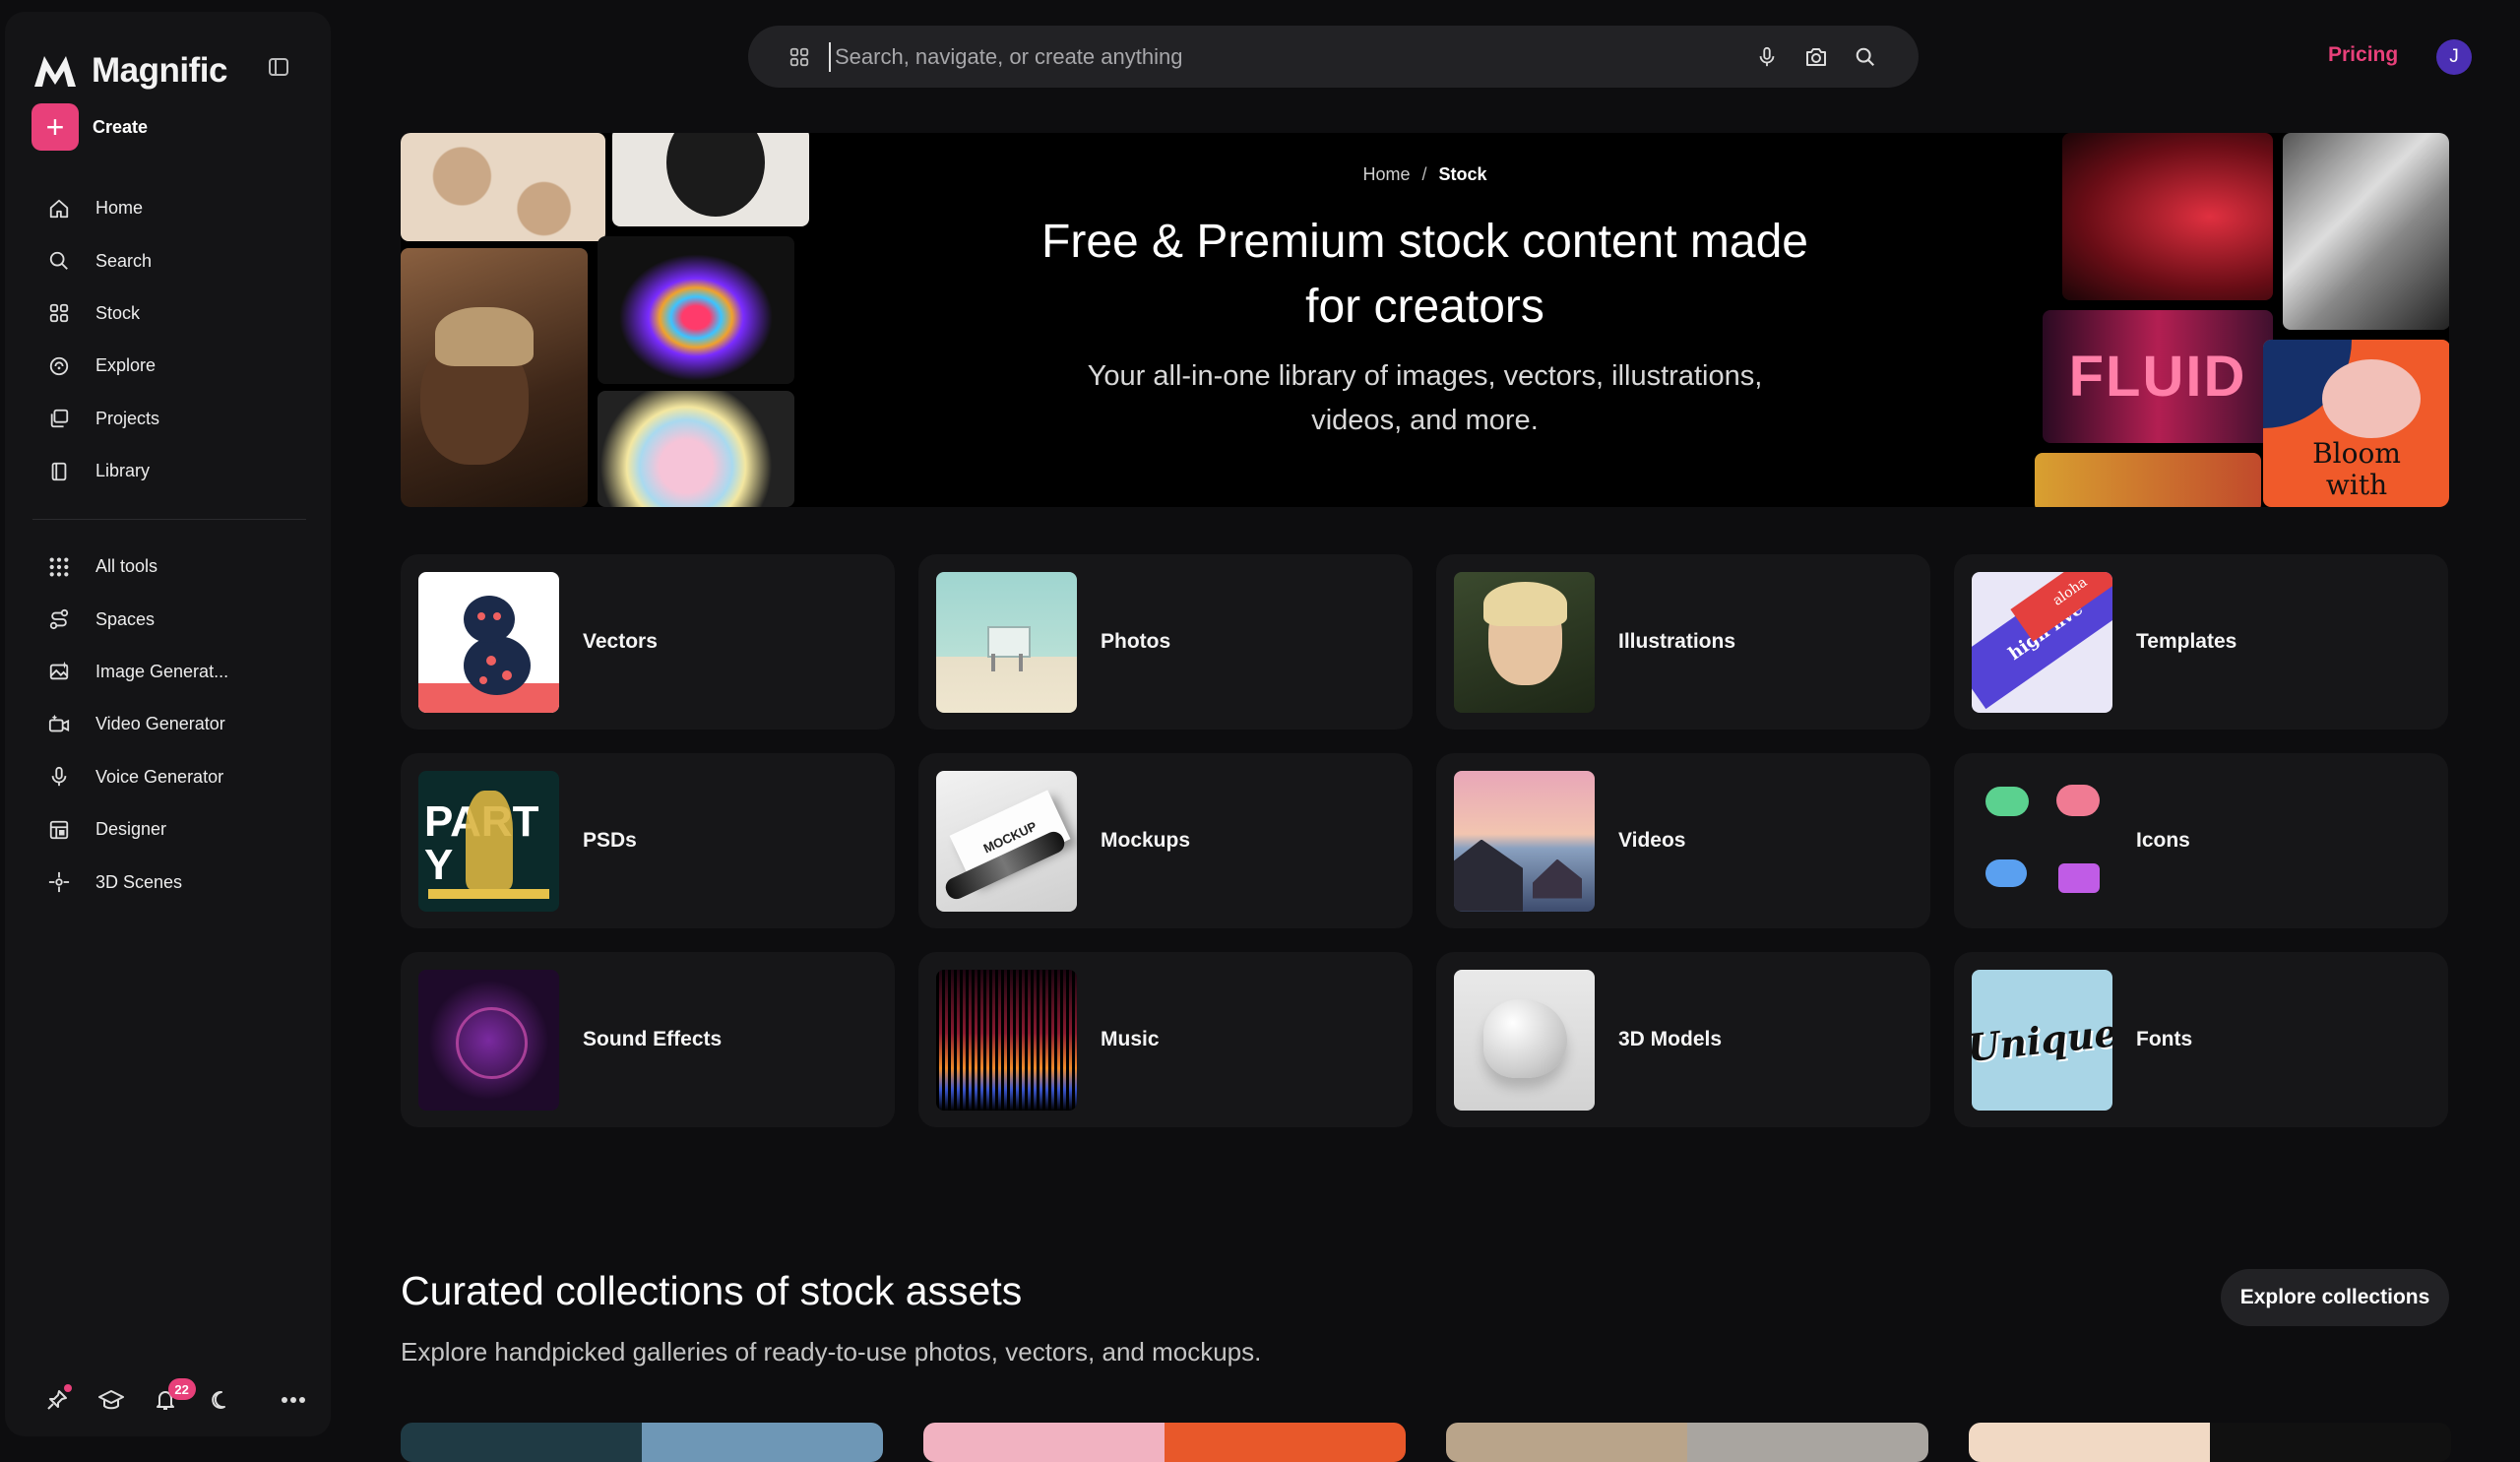  Describe the element at coordinates (2042, 642) in the screenshot. I see `templates-thumbnail: high five aloha` at that location.